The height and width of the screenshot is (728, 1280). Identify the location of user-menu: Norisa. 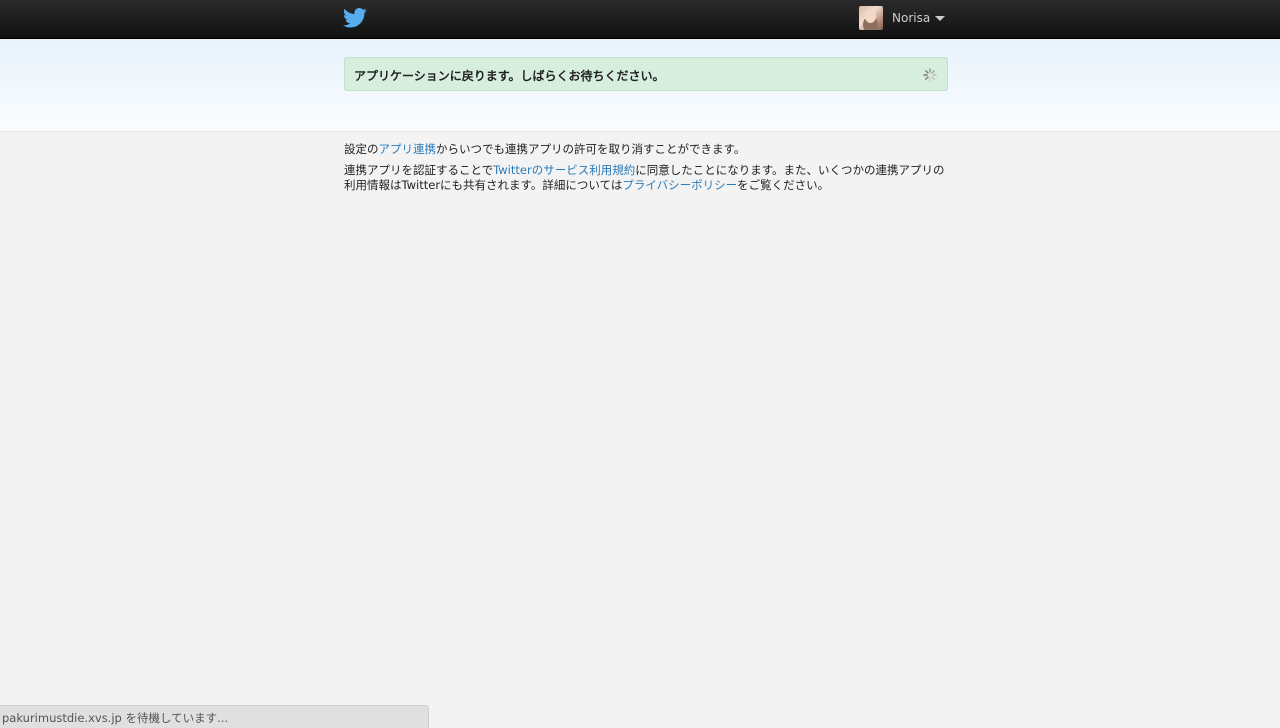
(902, 18).